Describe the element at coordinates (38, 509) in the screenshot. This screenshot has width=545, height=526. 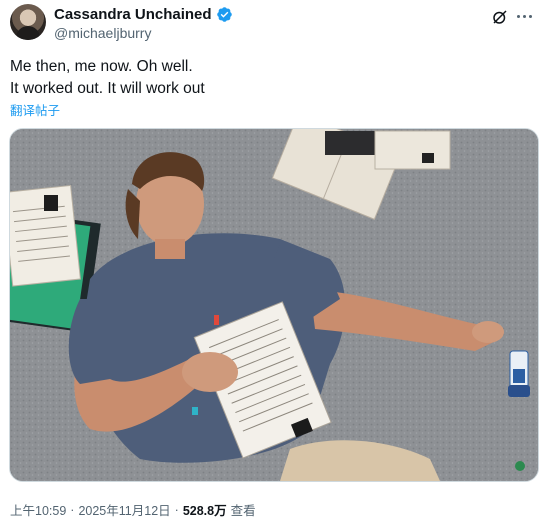
I see `tweet-time: 上午10:59` at that location.